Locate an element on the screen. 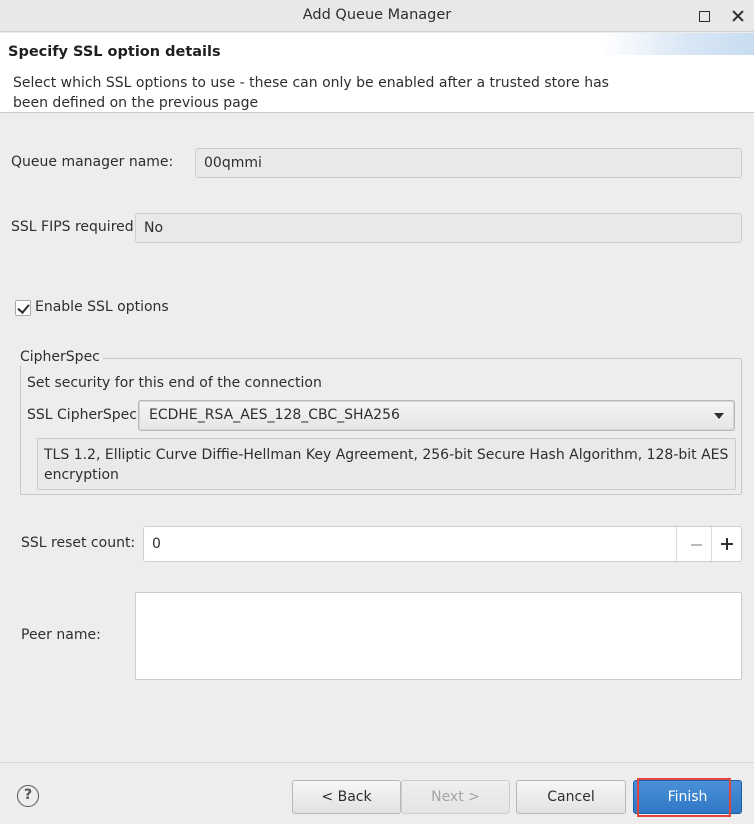 The height and width of the screenshot is (824, 754). finish-highlight is located at coordinates (684, 797).